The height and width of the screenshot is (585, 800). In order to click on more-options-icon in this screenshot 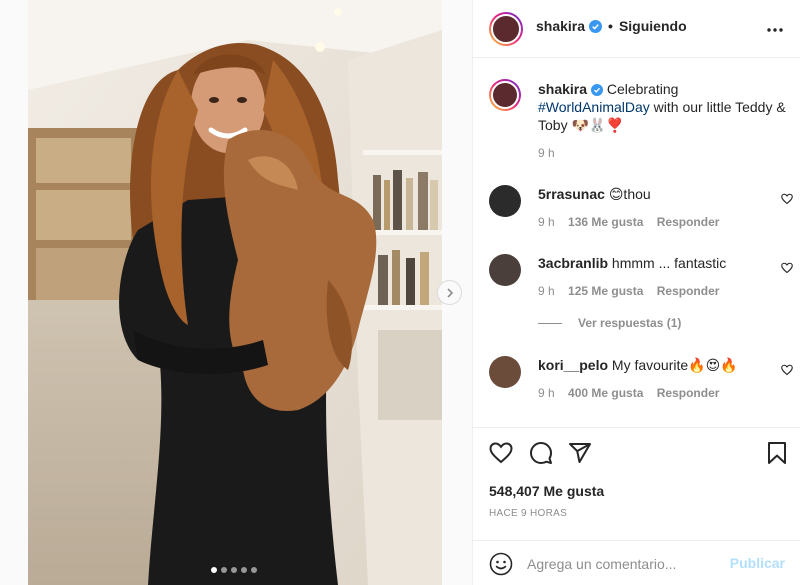, I will do `click(775, 30)`.